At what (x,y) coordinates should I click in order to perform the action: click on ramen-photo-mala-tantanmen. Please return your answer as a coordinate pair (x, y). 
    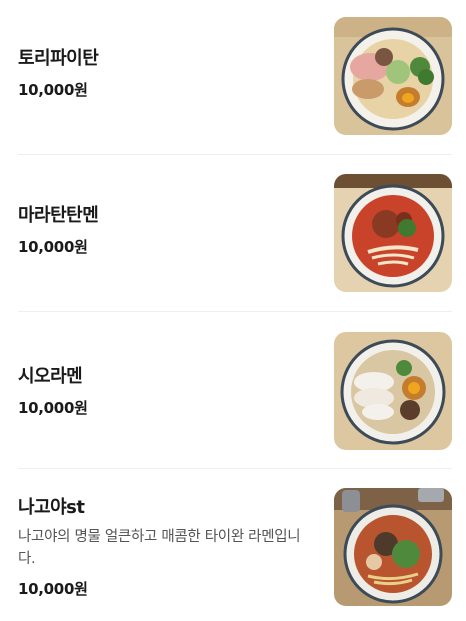
    Looking at the image, I should click on (393, 233).